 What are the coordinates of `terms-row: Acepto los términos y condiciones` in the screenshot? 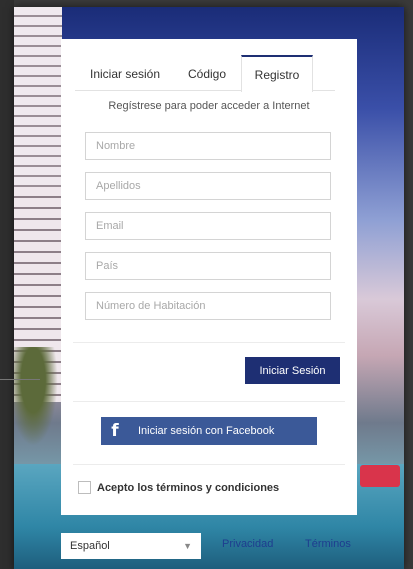 It's located at (178, 487).